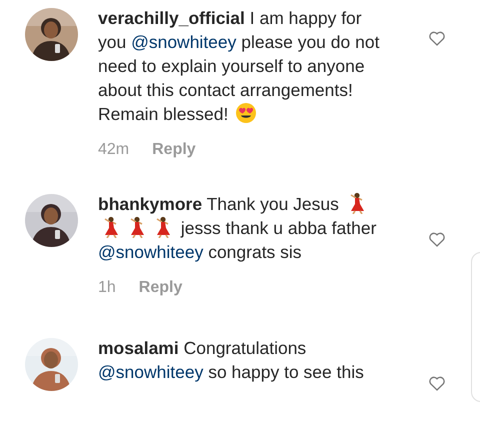 This screenshot has height=448, width=480. Describe the element at coordinates (138, 348) in the screenshot. I see `username-link: mosalami` at that location.